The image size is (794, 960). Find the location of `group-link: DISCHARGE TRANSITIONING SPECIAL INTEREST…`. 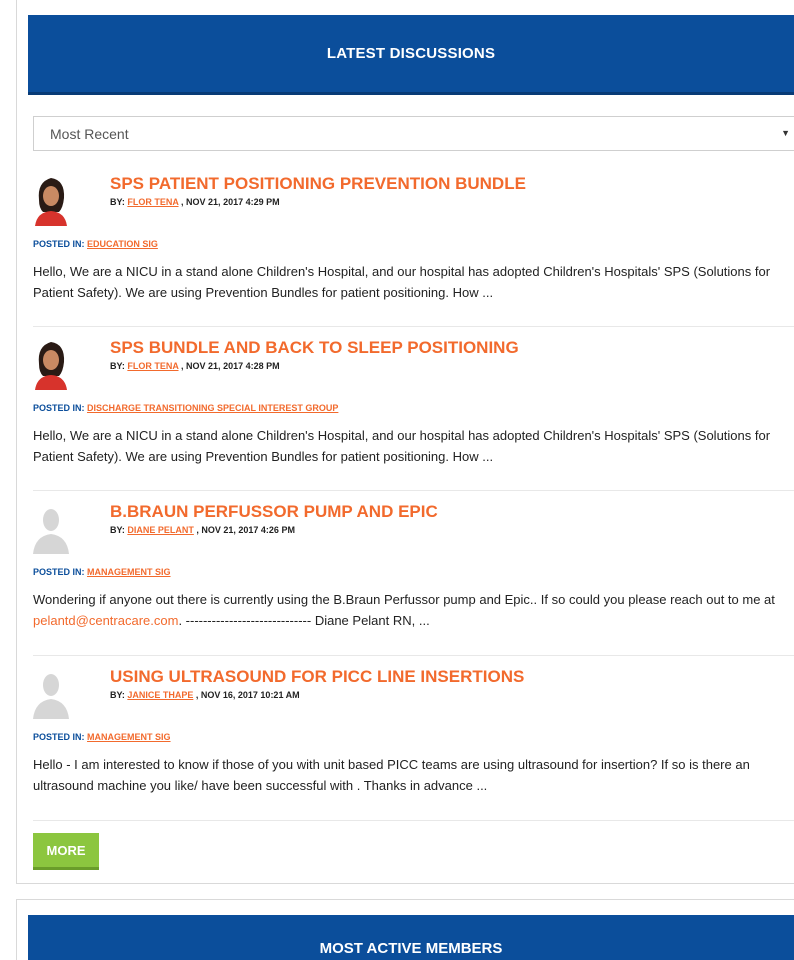

group-link: DISCHARGE TRANSITIONING SPECIAL INTEREST… is located at coordinates (212, 408).